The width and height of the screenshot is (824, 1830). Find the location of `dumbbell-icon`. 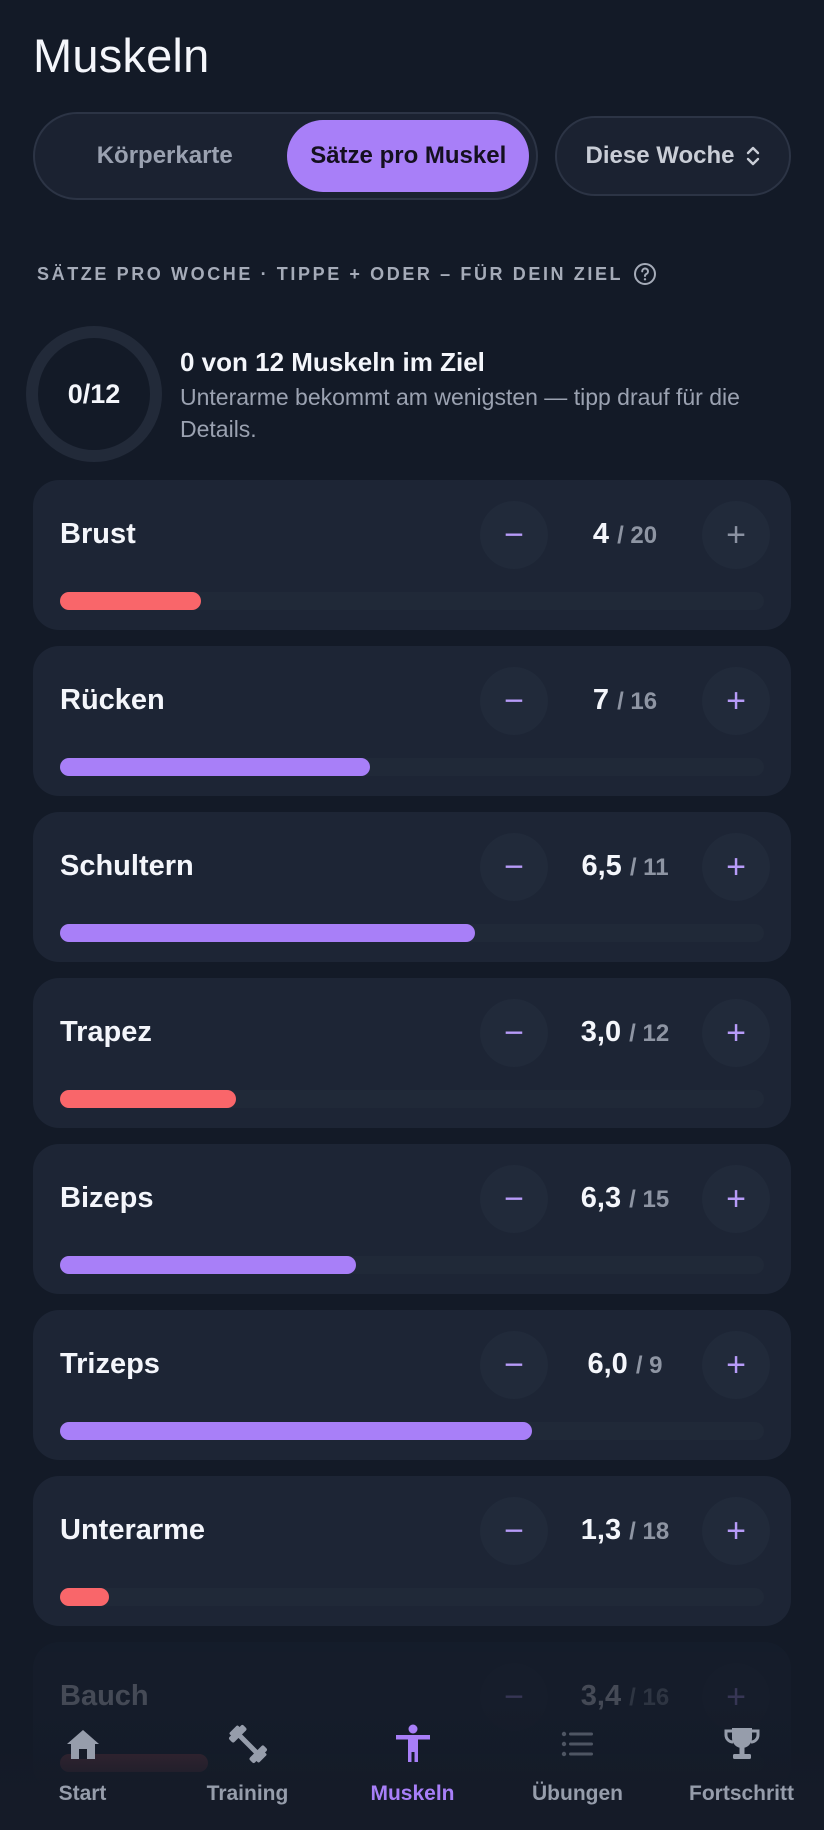

dumbbell-icon is located at coordinates (247, 1744).